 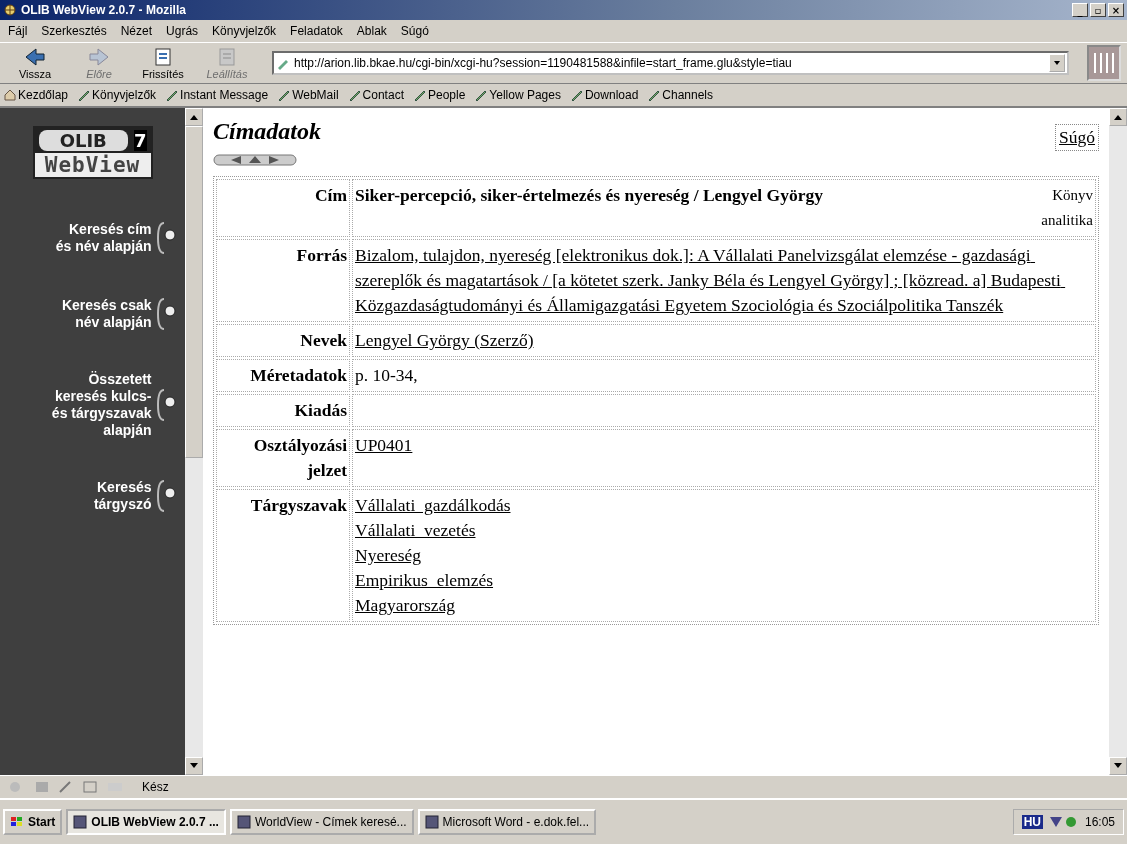 I want to click on back-arrow-icon, so click(x=35, y=57).